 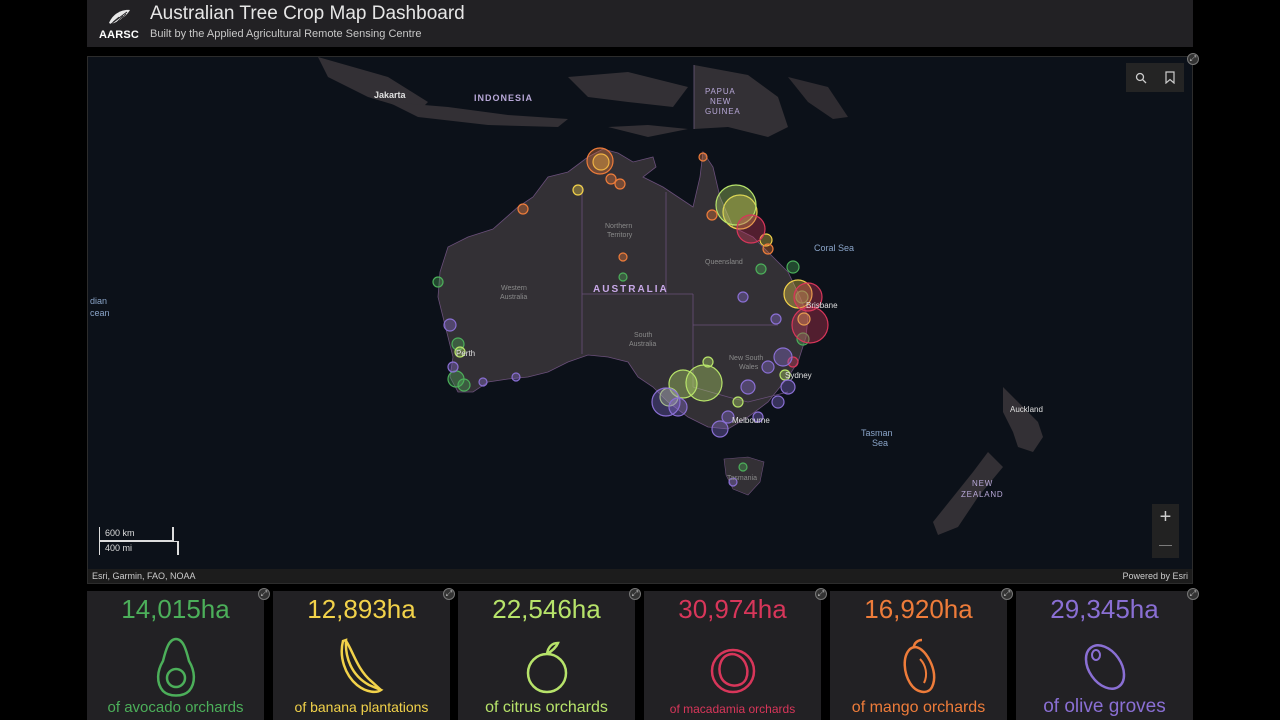 I want to click on stat-label: of banana plantations, so click(x=361, y=707).